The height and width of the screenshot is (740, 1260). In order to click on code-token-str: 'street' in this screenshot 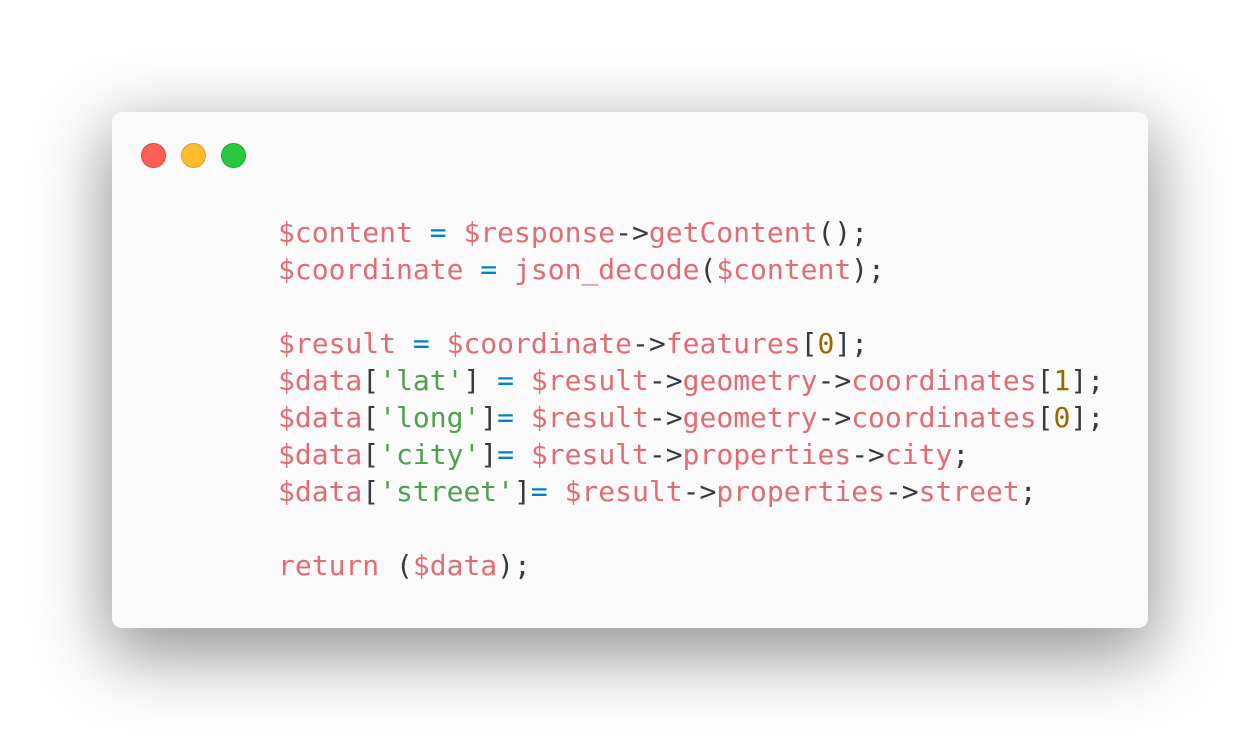, I will do `click(447, 491)`.